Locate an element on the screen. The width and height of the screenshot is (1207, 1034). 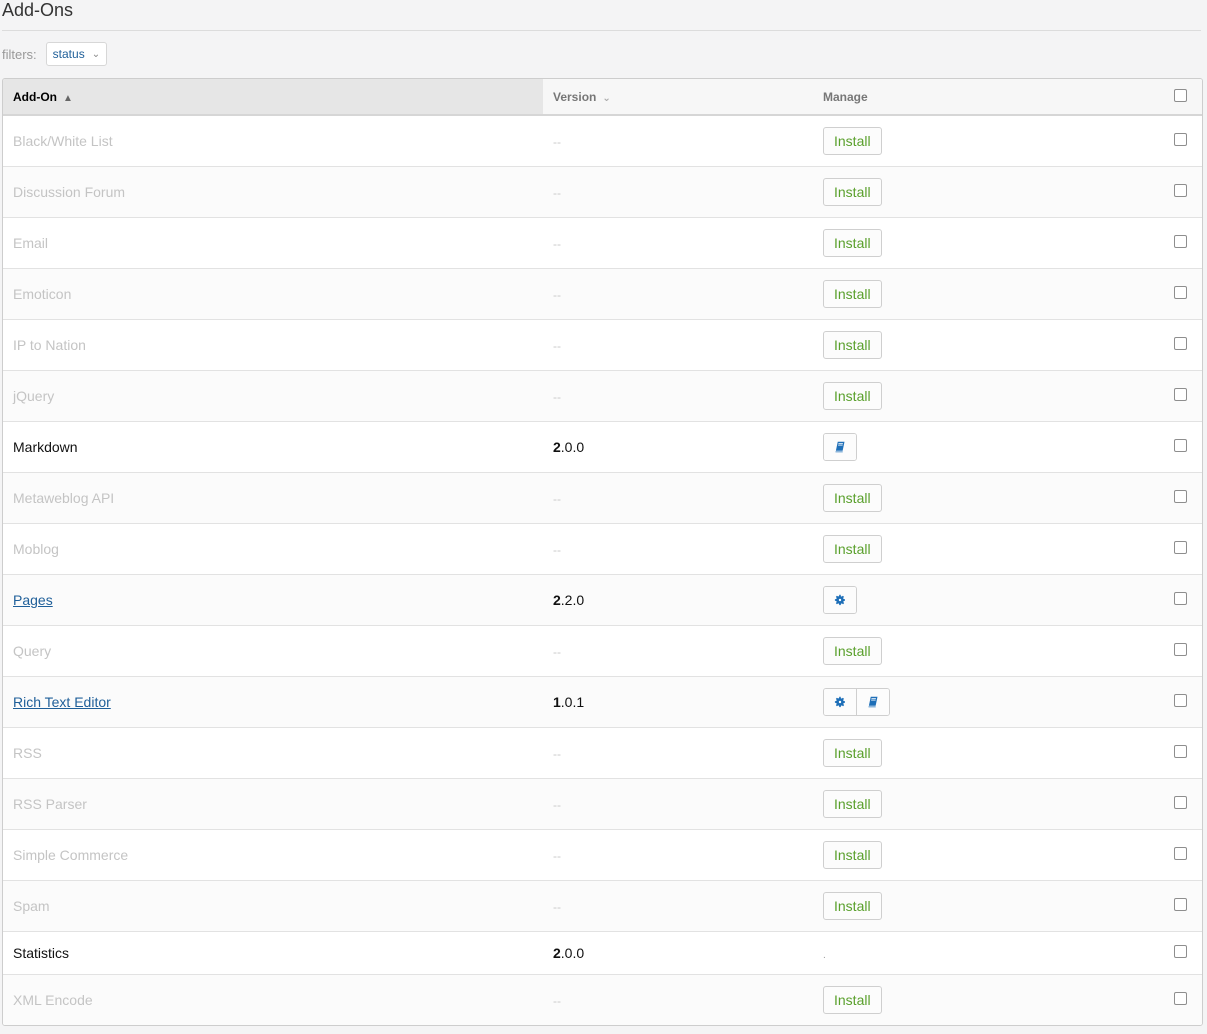
addon-name: RSS Parser is located at coordinates (50, 804).